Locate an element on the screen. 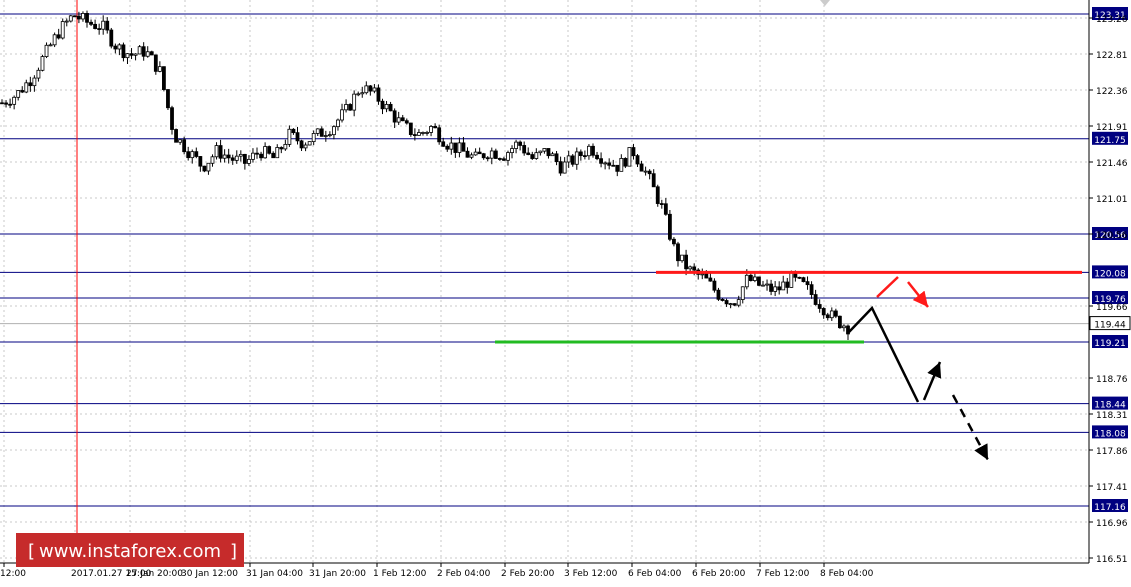 This screenshot has width=1131, height=587. time-tick-label: 27 Jan 20:00 is located at coordinates (154, 574).